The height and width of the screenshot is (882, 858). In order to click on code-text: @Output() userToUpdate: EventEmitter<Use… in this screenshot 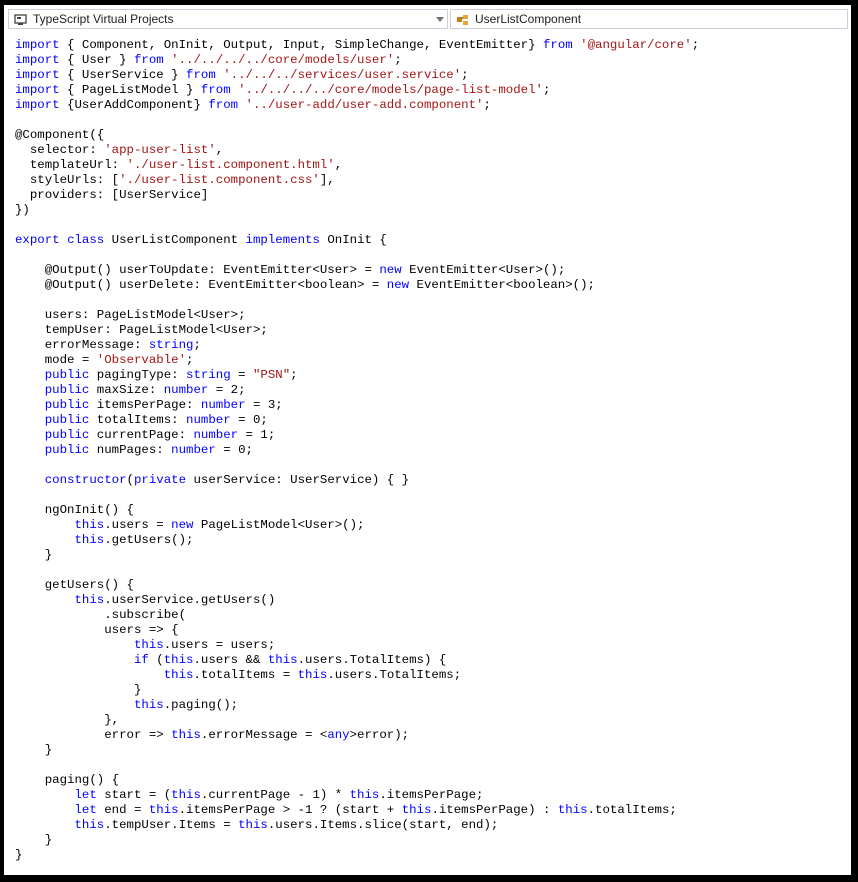, I will do `click(197, 270)`.